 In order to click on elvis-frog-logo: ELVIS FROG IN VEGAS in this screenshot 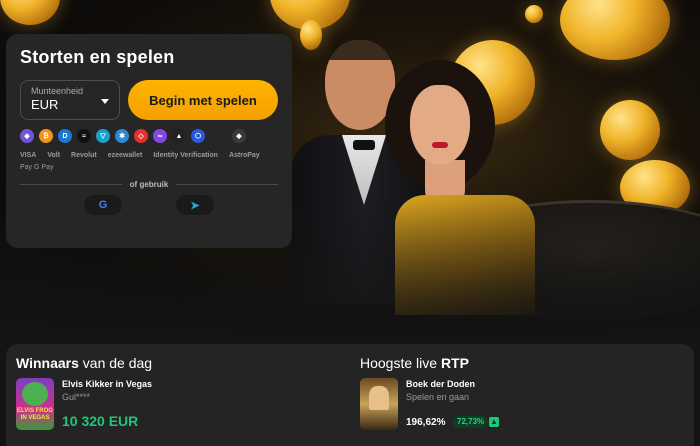, I will do `click(35, 414)`.